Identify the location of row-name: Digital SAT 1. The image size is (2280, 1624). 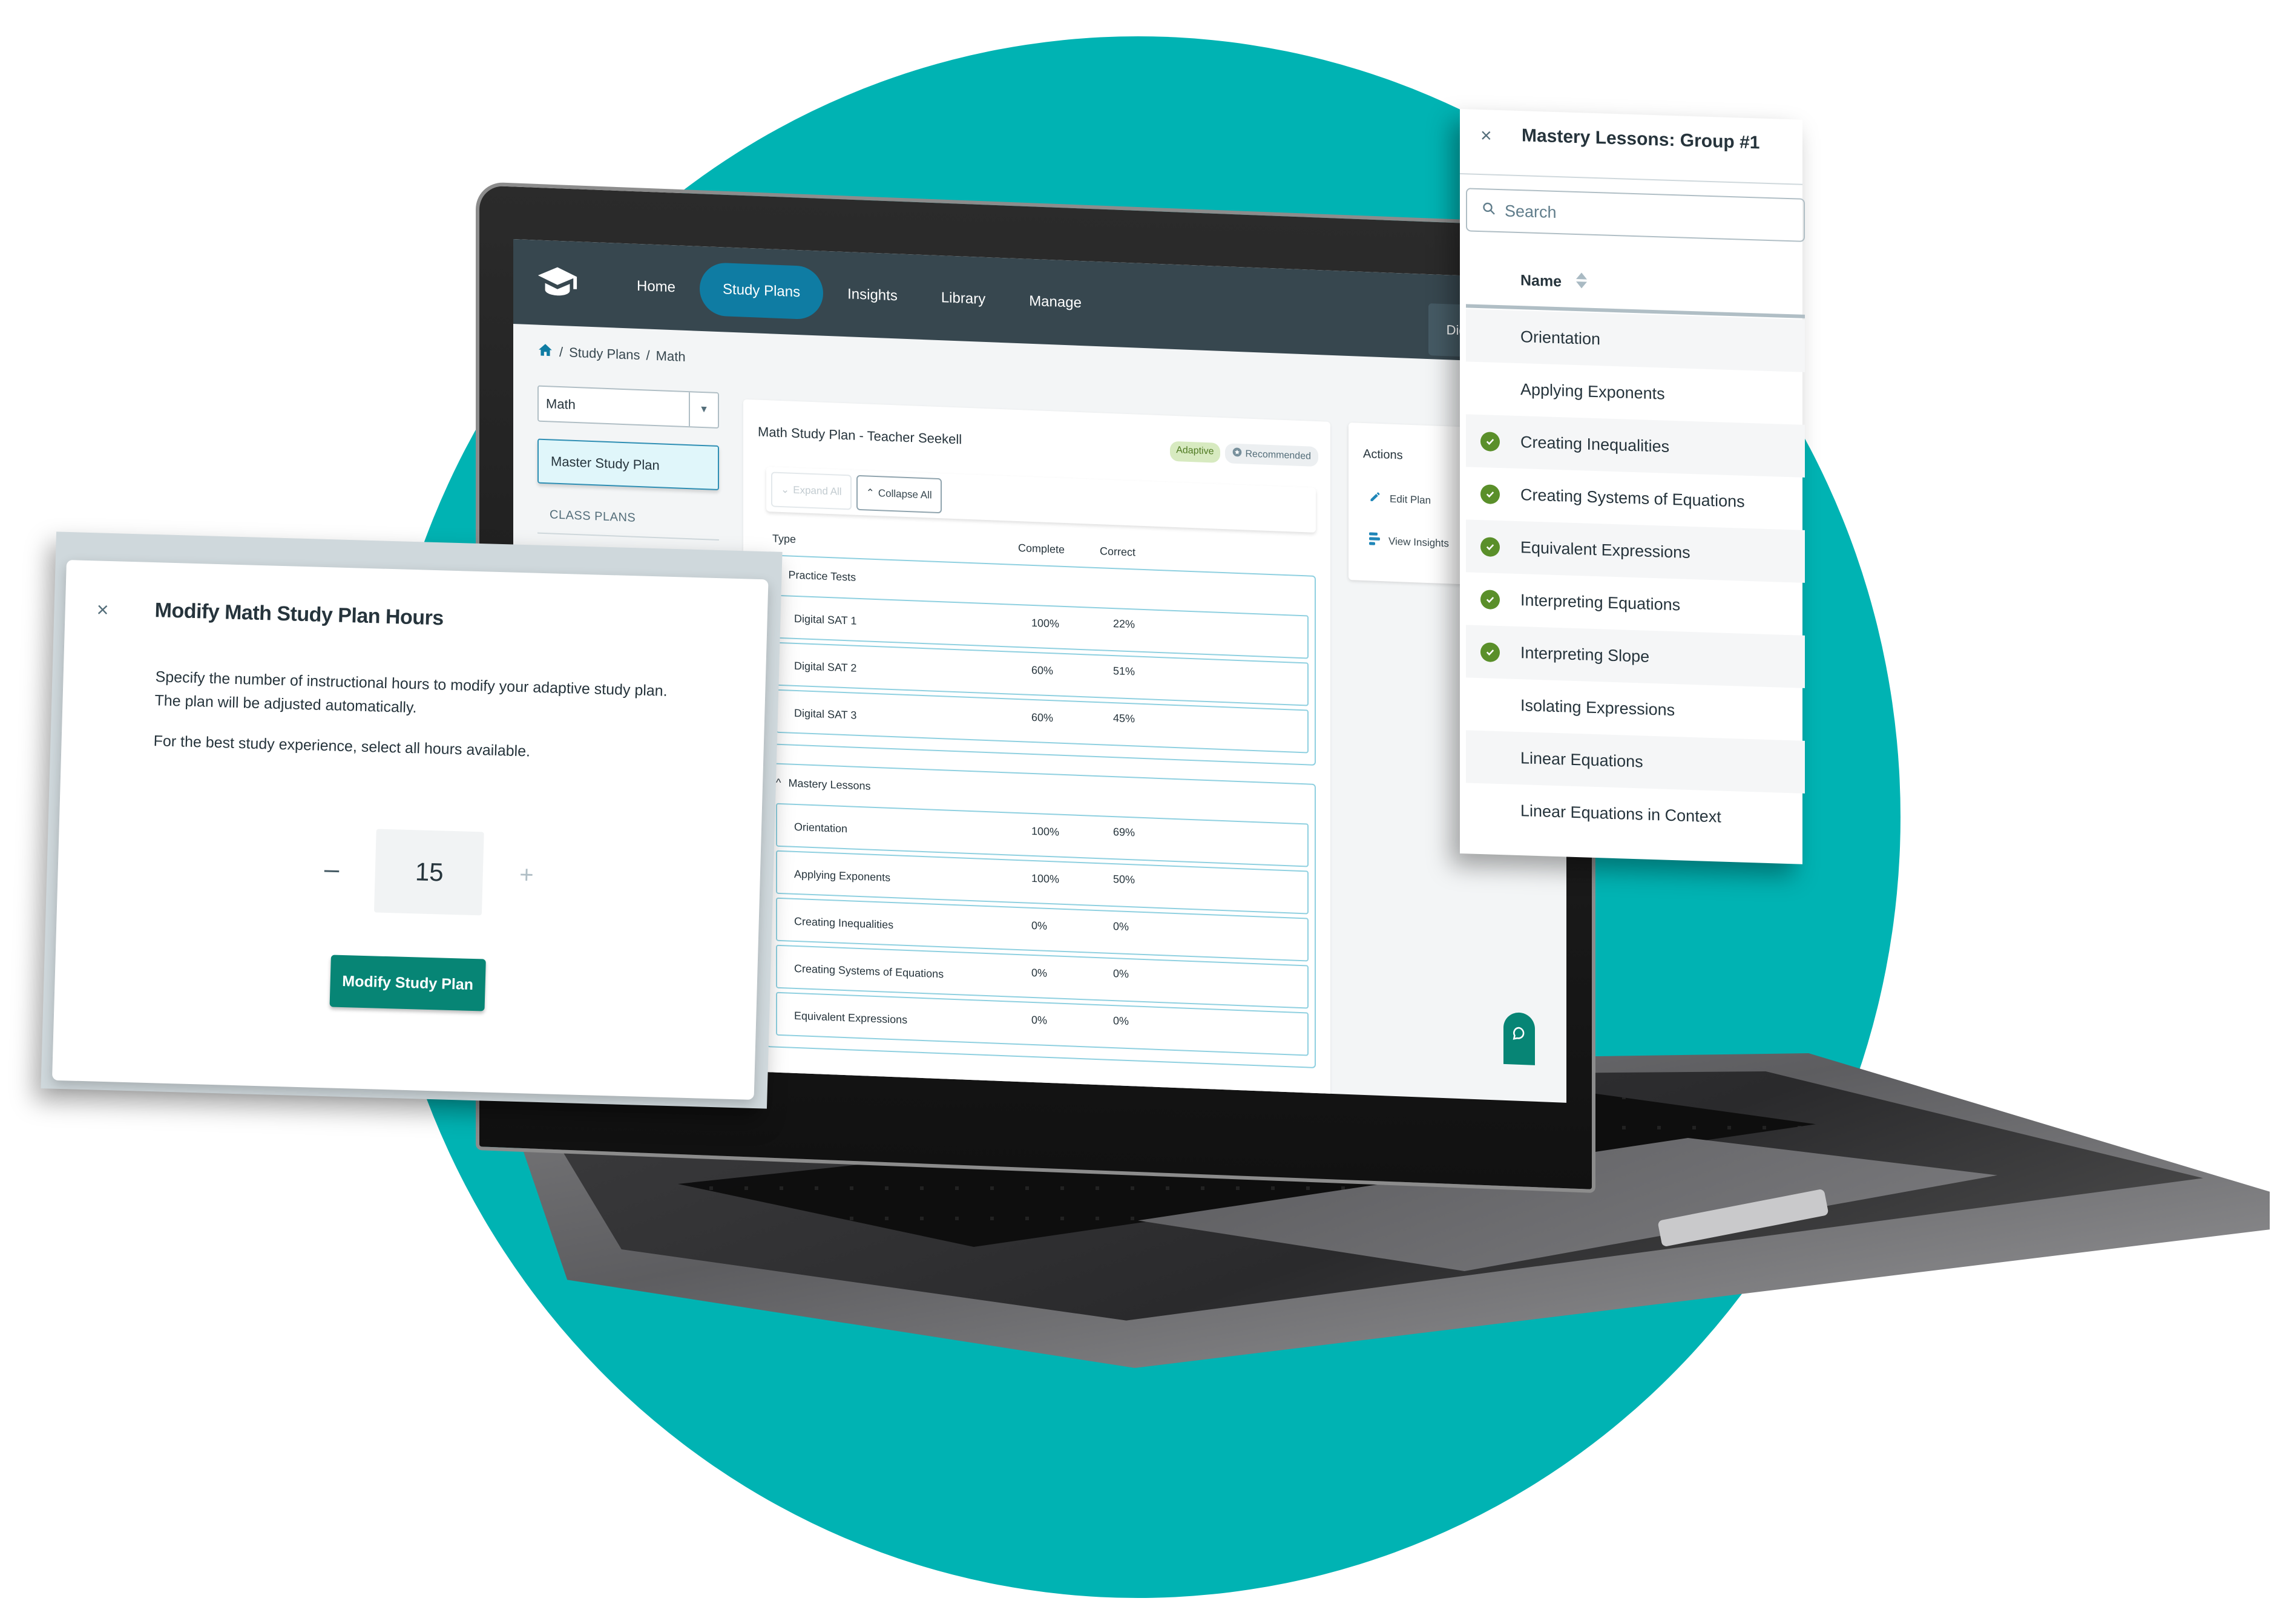
(826, 619).